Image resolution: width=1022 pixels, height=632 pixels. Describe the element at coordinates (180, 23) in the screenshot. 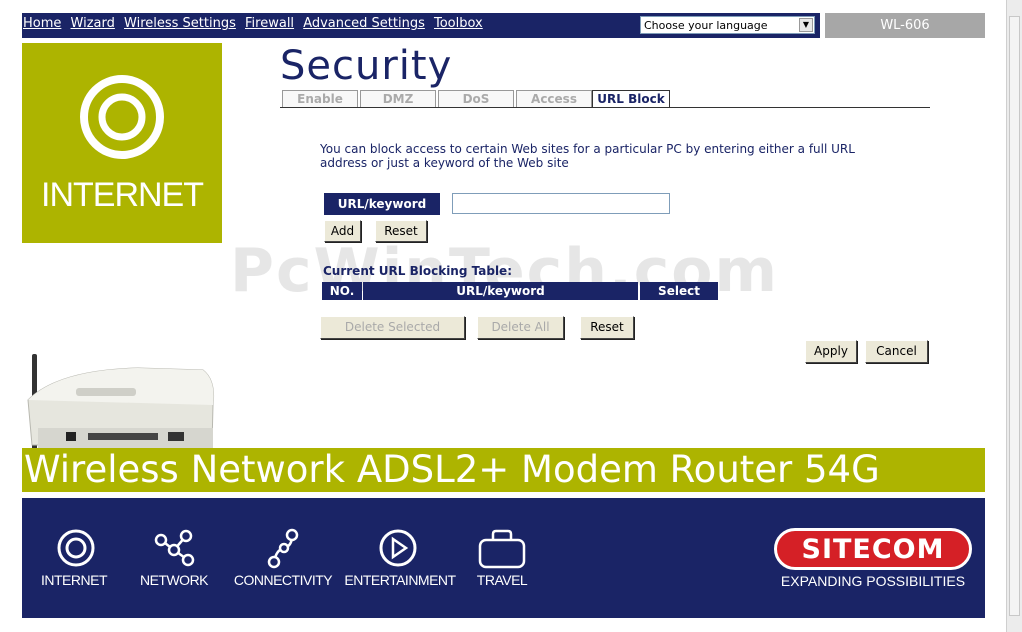

I see `nav-link-wireless-settings: Wireless Settings` at that location.